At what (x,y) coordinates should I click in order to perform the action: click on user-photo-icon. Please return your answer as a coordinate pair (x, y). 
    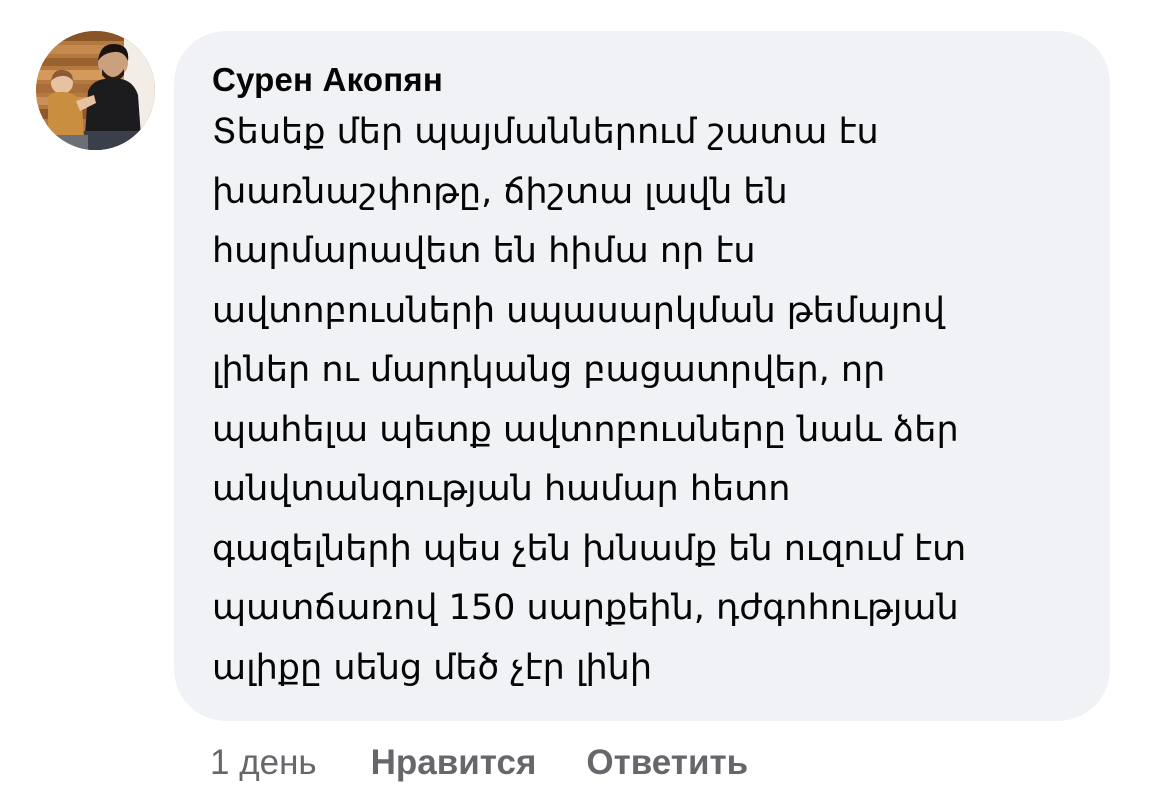
    Looking at the image, I should click on (95, 90).